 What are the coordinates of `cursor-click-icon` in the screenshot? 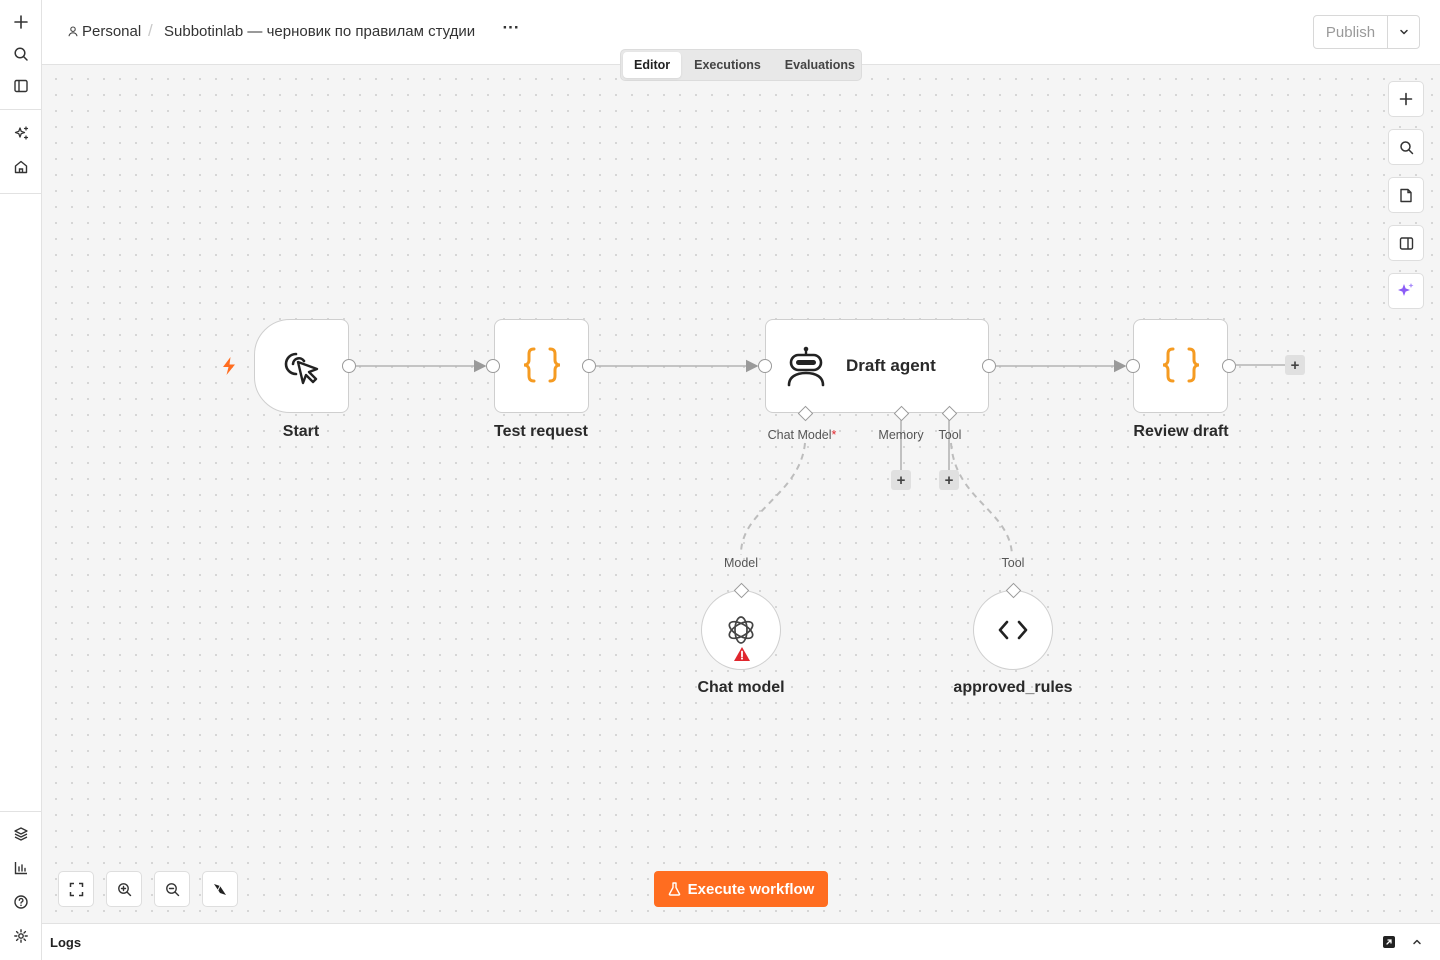 It's located at (301, 368).